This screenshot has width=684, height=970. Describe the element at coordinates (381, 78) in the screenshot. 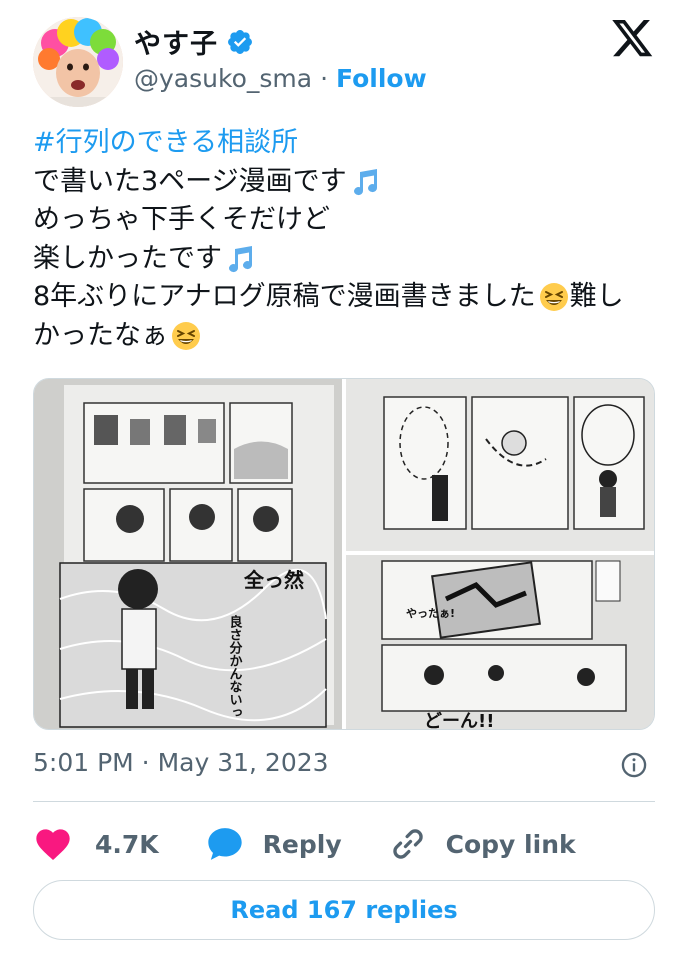

I see `follow-button: Follow` at that location.